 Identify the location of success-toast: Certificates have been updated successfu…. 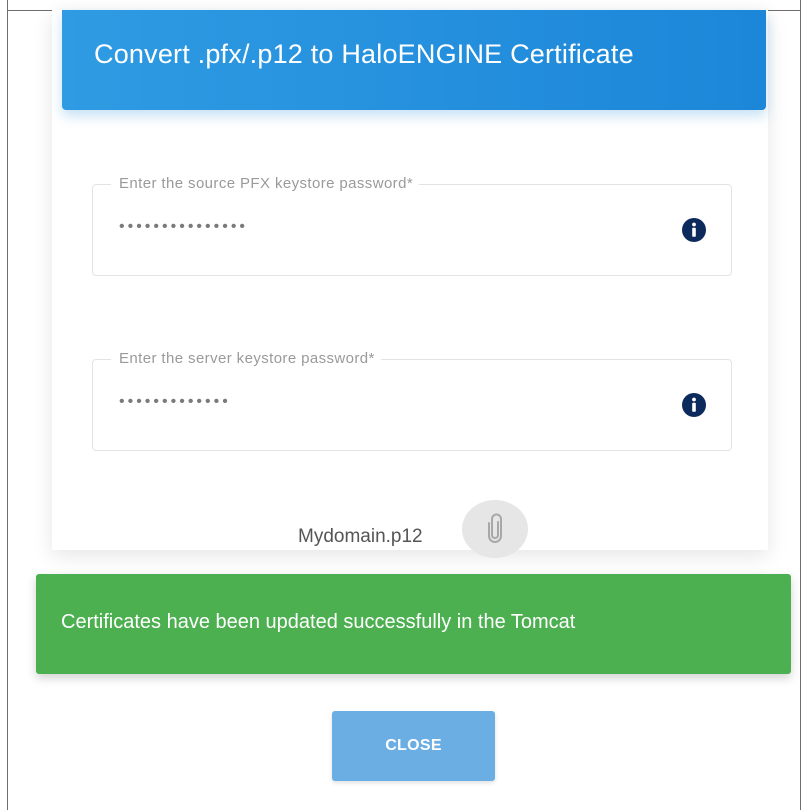
(413, 624).